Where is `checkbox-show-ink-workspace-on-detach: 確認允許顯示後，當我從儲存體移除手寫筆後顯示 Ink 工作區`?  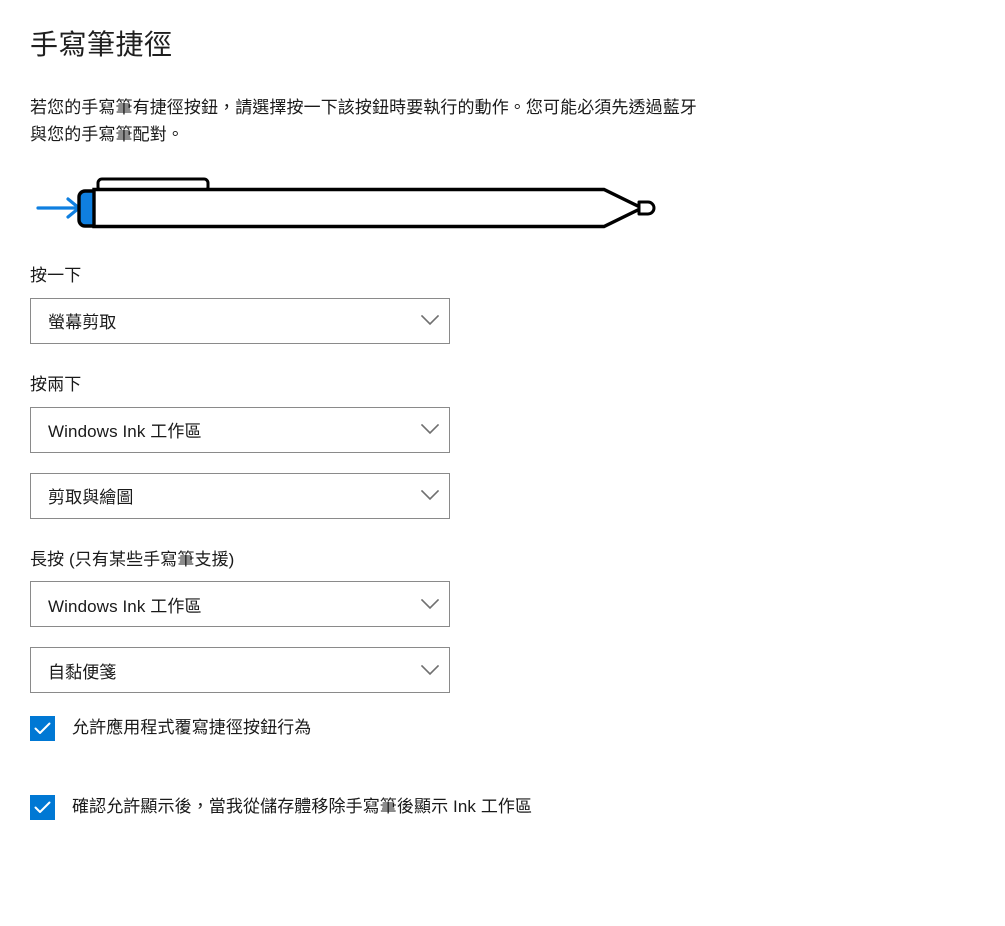
checkbox-show-ink-workspace-on-detach: 確認允許顯示後，當我從儲存體移除手寫筆後顯示 Ink 工作區 is located at coordinates (517, 807).